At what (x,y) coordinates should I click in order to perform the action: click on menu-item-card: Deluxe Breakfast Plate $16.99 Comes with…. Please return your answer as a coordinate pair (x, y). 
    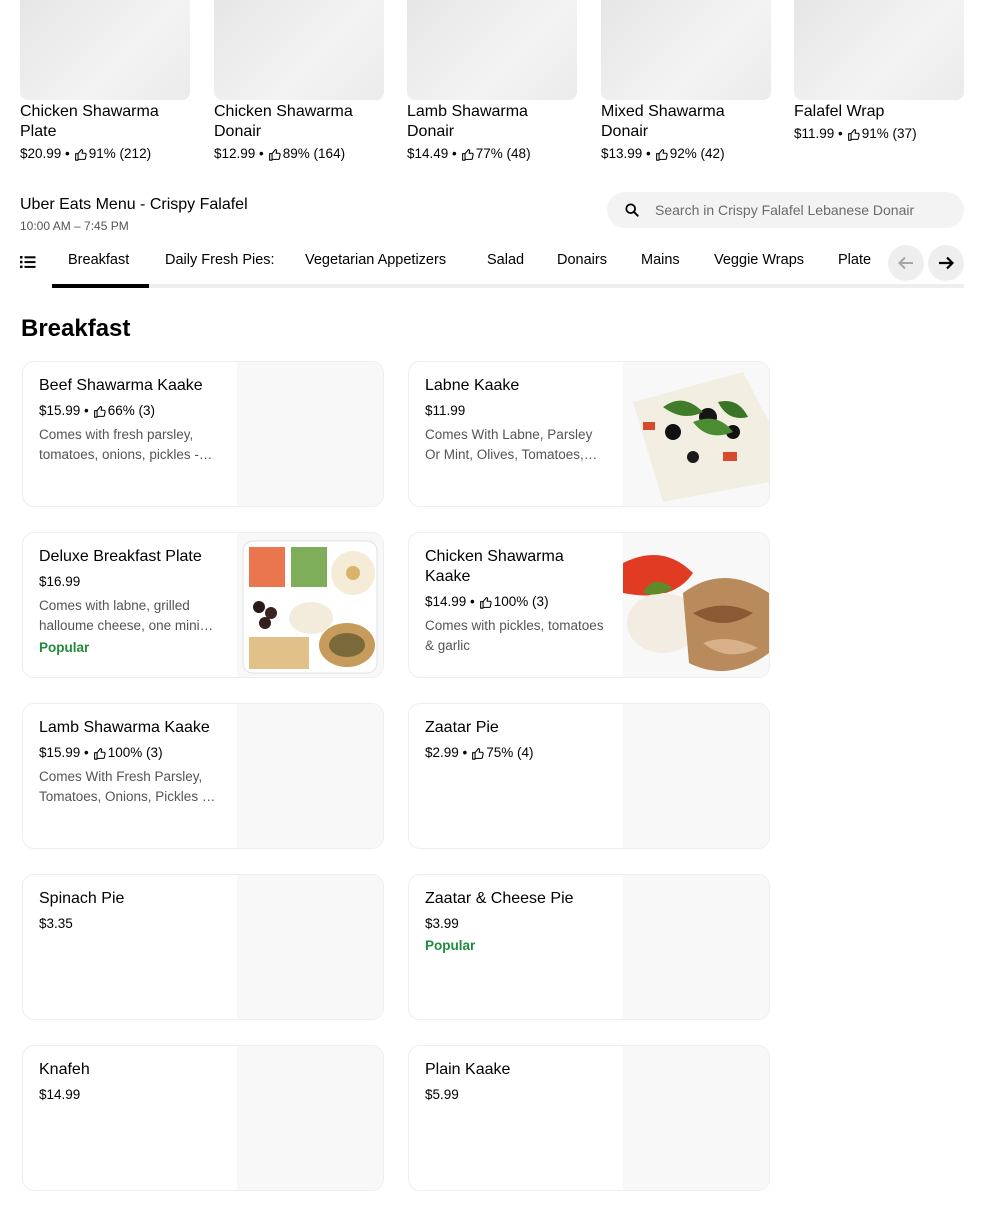
    Looking at the image, I should click on (203, 605).